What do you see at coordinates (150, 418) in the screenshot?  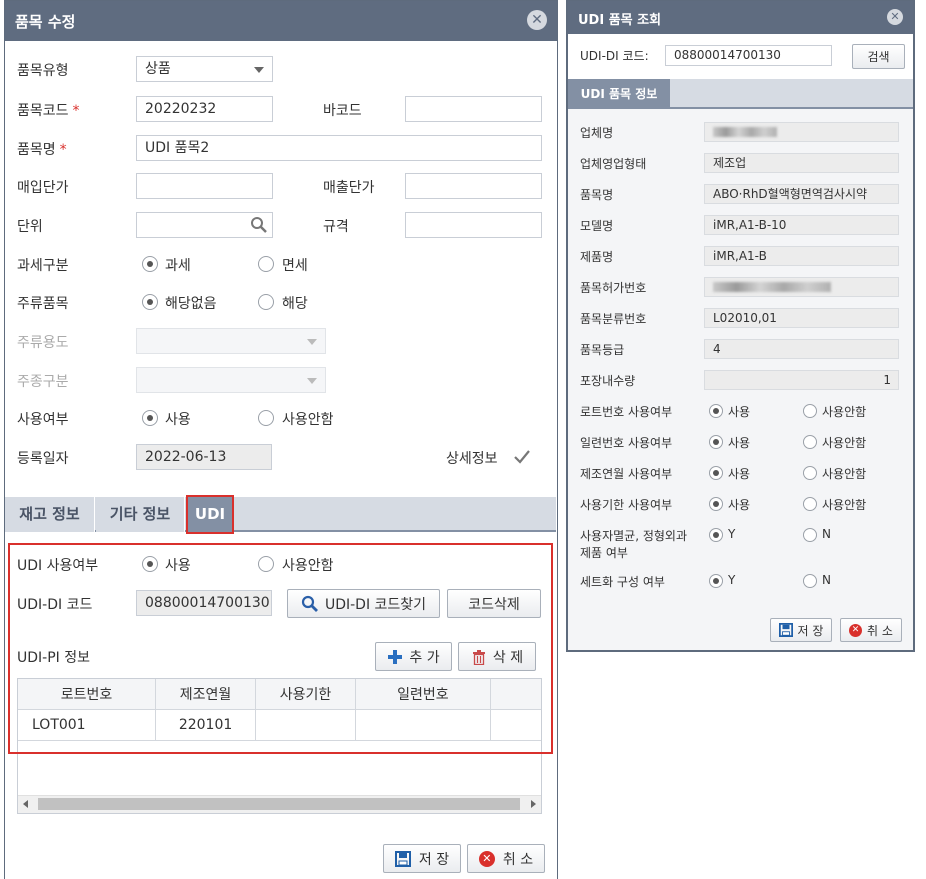 I see `use-radio-yes` at bounding box center [150, 418].